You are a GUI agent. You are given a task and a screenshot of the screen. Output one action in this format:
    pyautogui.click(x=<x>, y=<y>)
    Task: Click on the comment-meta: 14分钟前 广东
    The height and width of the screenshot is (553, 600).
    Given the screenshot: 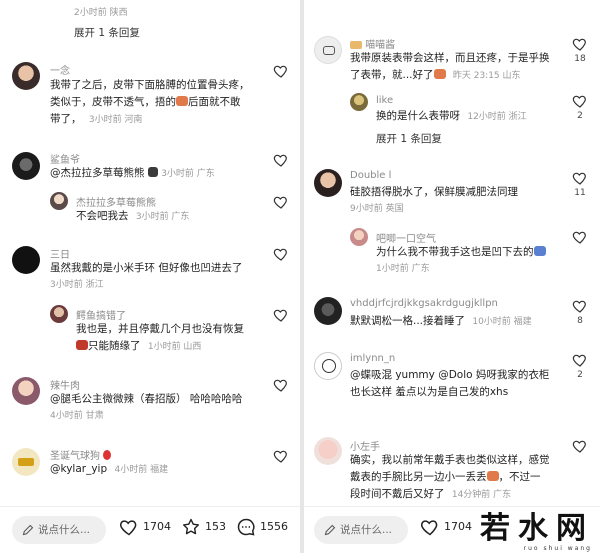 What is the action you would take?
    pyautogui.click(x=481, y=495)
    